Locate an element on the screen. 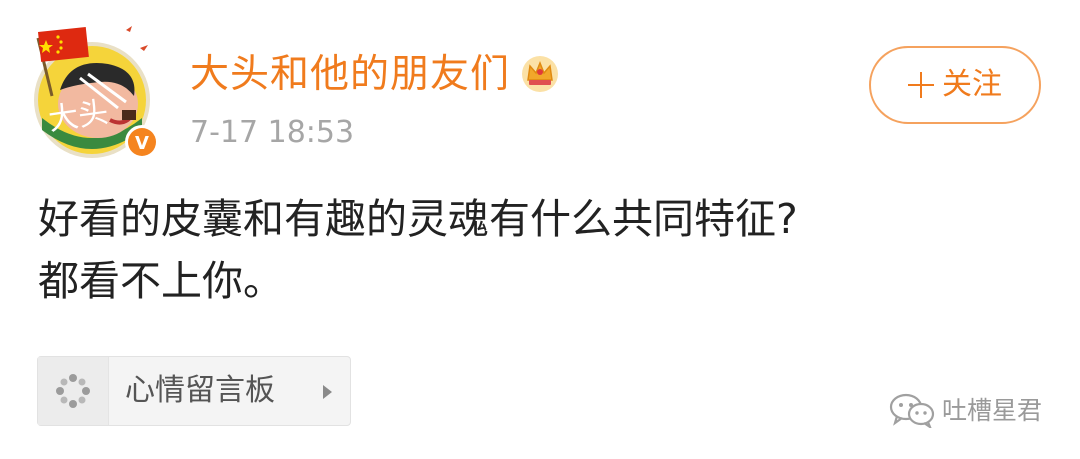 The width and height of the screenshot is (1080, 459). post-body-line: 都看不上你。 is located at coordinates (161, 281).